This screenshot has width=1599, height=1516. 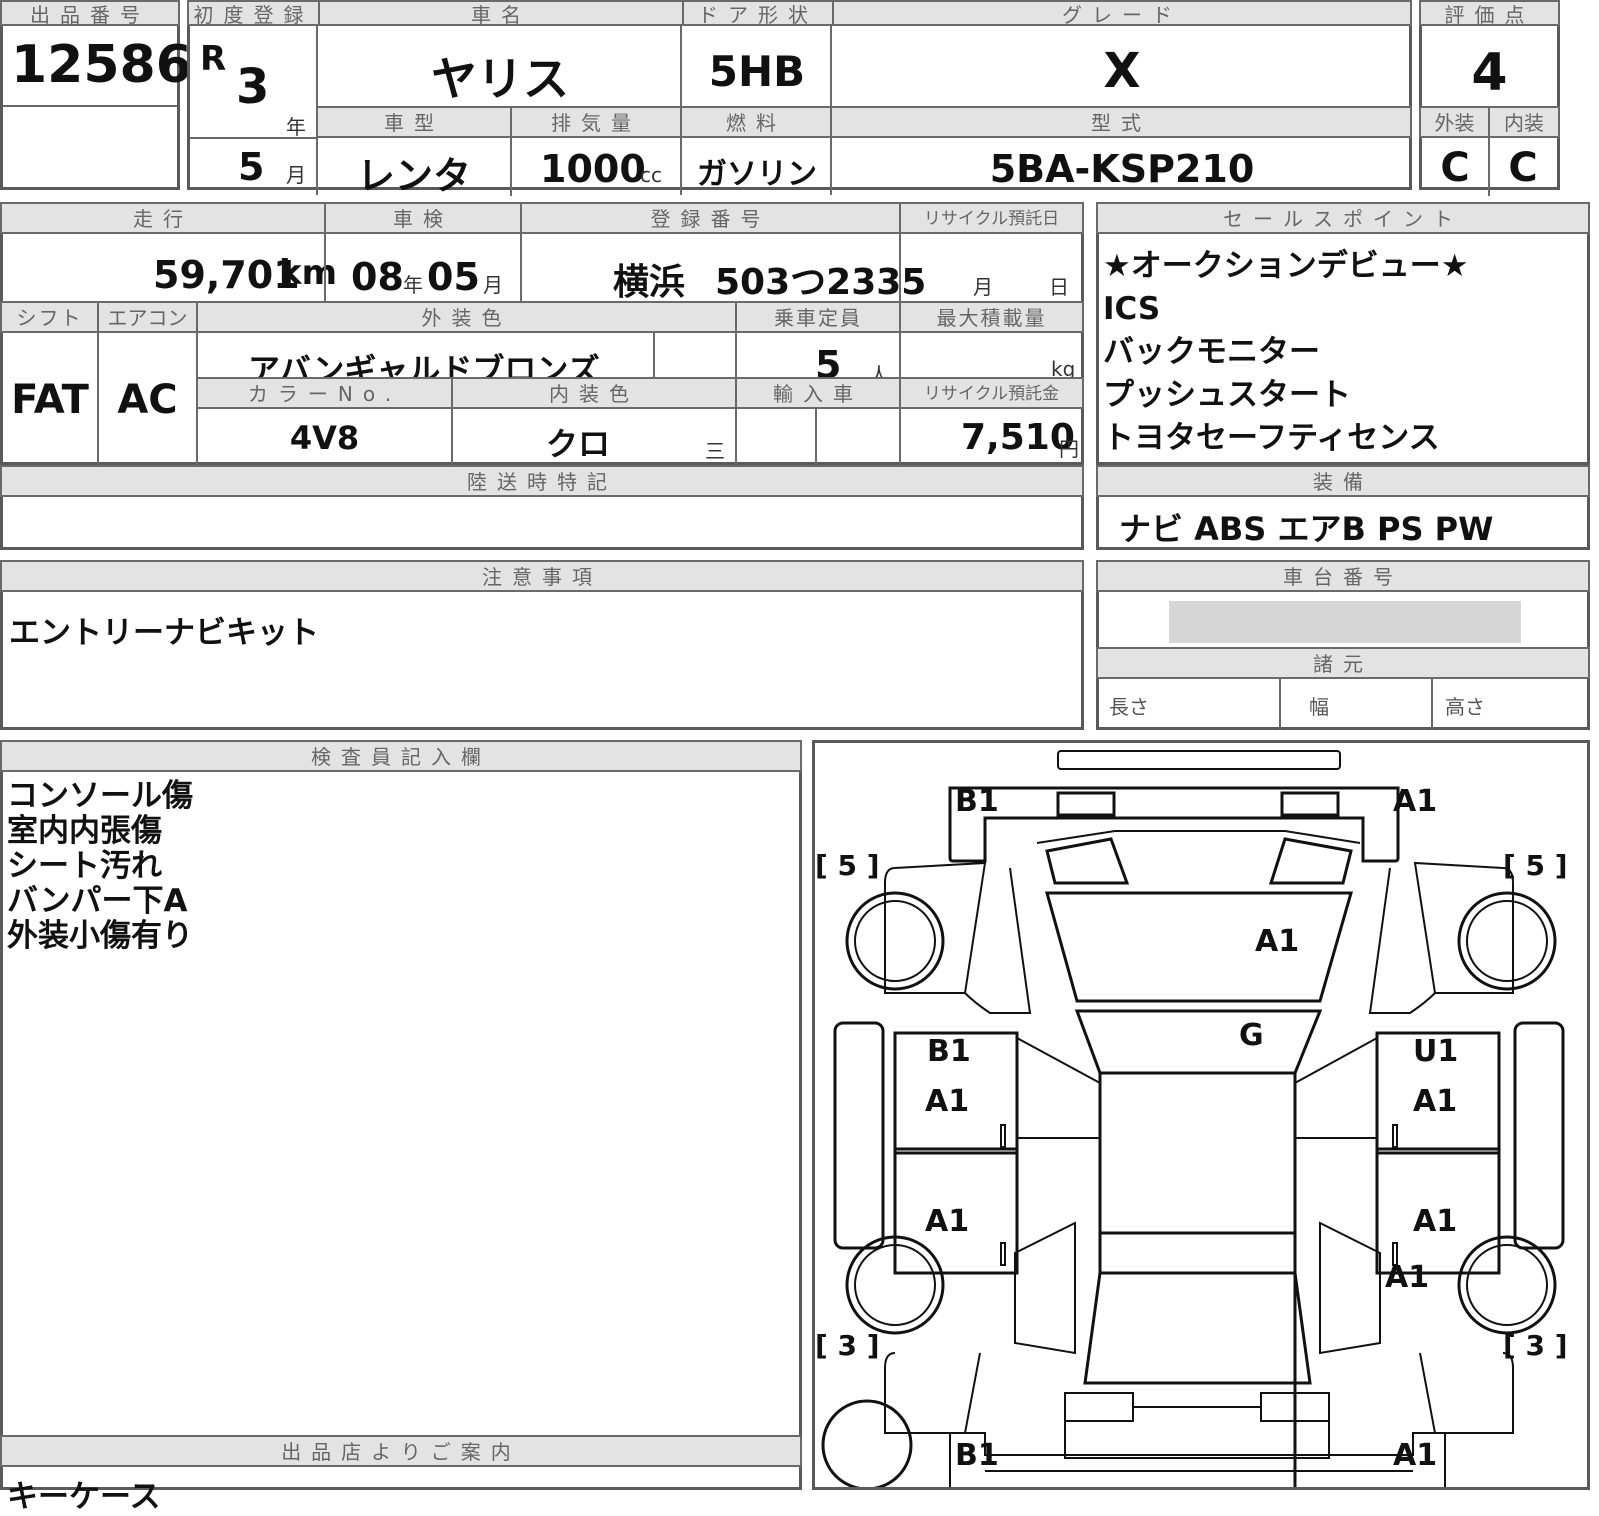 I want to click on int-color-header: 内装色, so click(x=594, y=393).